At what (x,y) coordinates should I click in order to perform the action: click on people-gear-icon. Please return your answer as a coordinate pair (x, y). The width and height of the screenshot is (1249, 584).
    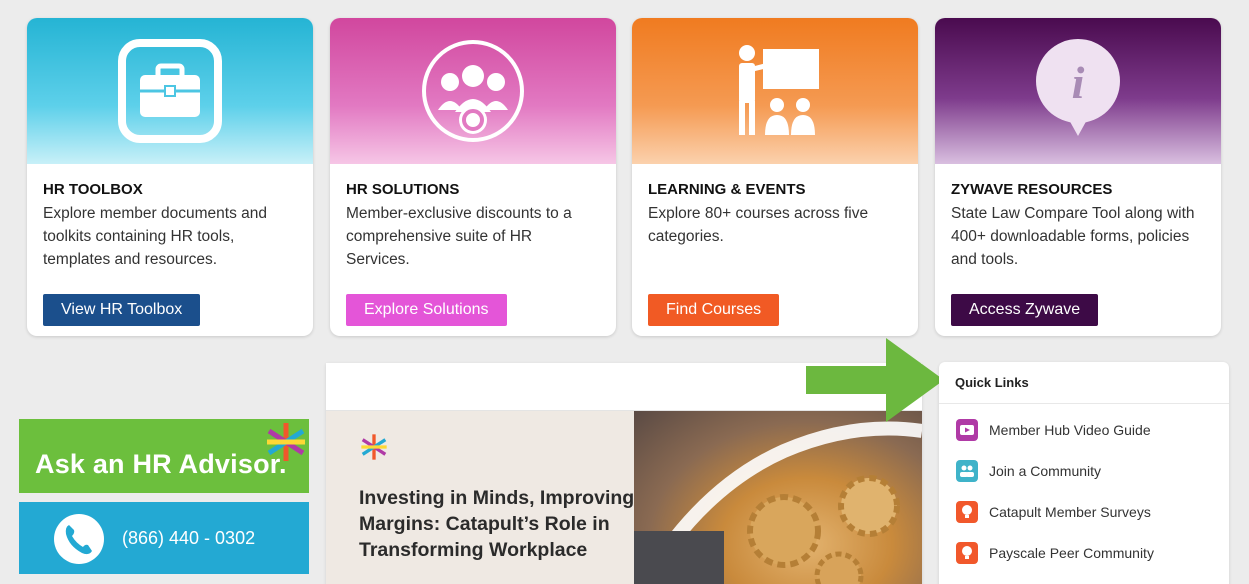
    Looking at the image, I should click on (473, 91).